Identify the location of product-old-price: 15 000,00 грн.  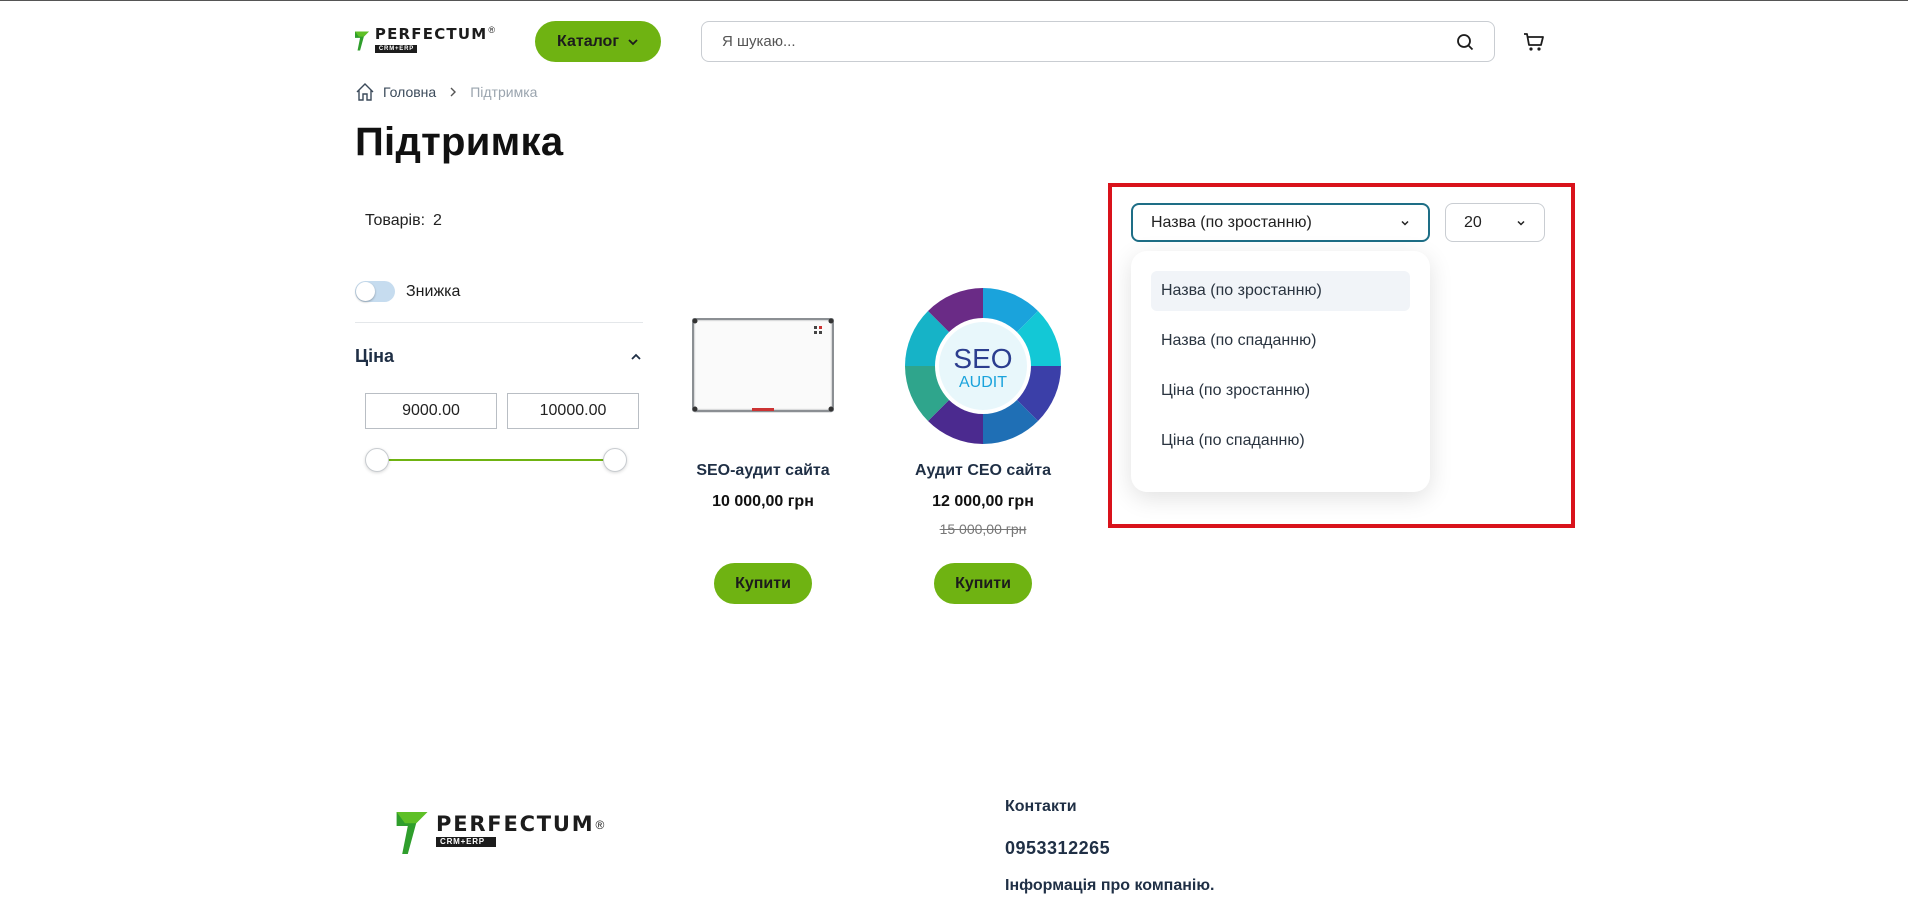
(983, 529).